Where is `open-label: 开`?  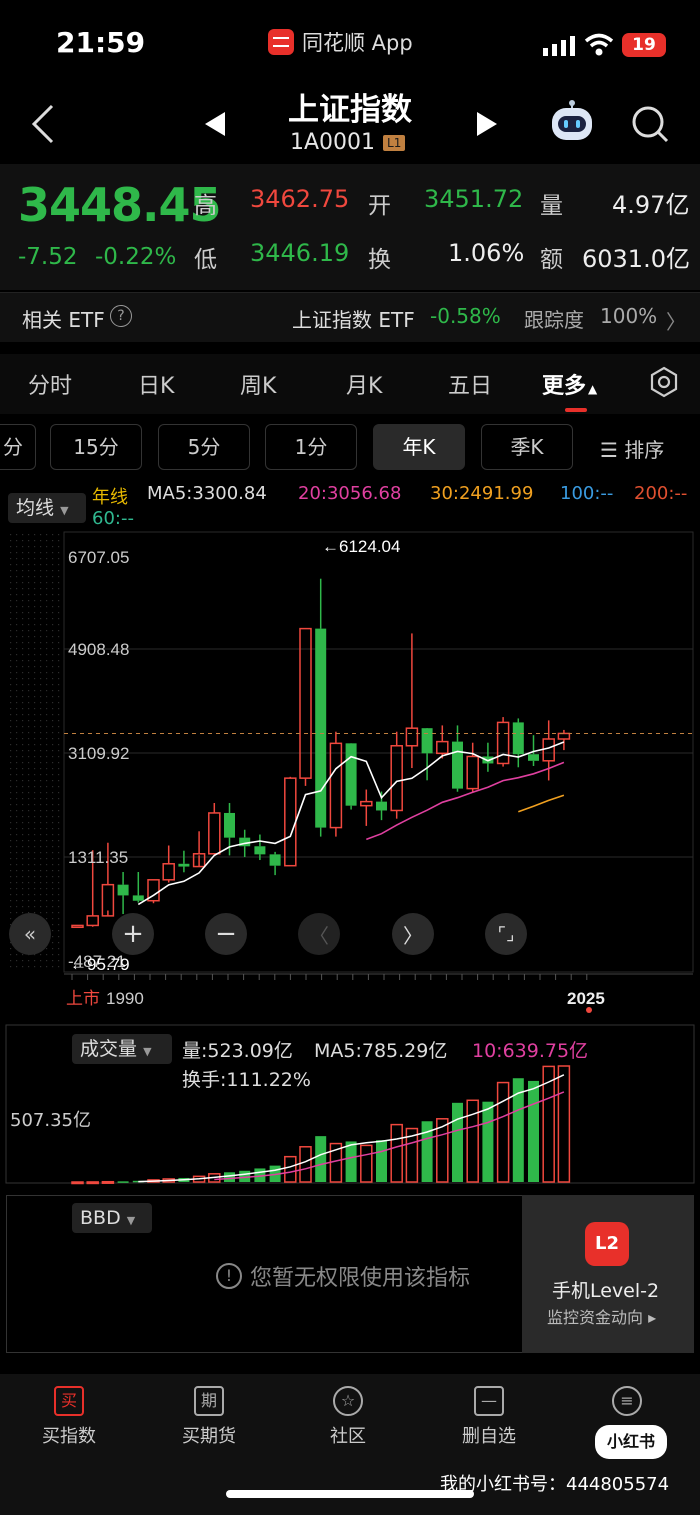 open-label: 开 is located at coordinates (379, 206).